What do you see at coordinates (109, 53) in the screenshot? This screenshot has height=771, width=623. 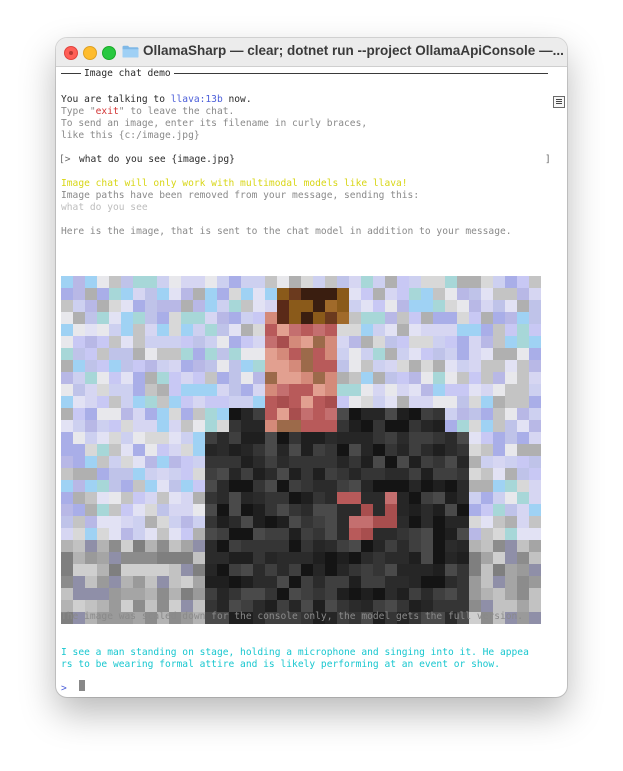 I see `zoom-window-button` at bounding box center [109, 53].